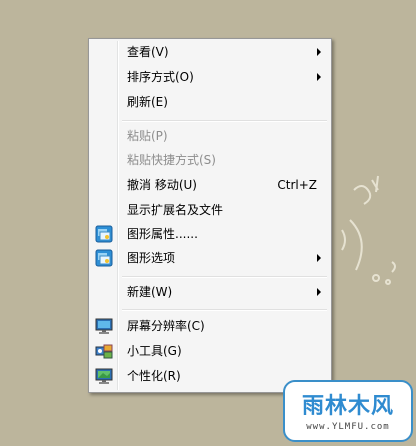  What do you see at coordinates (368, 230) in the screenshot?
I see `wallpaper-decoration` at bounding box center [368, 230].